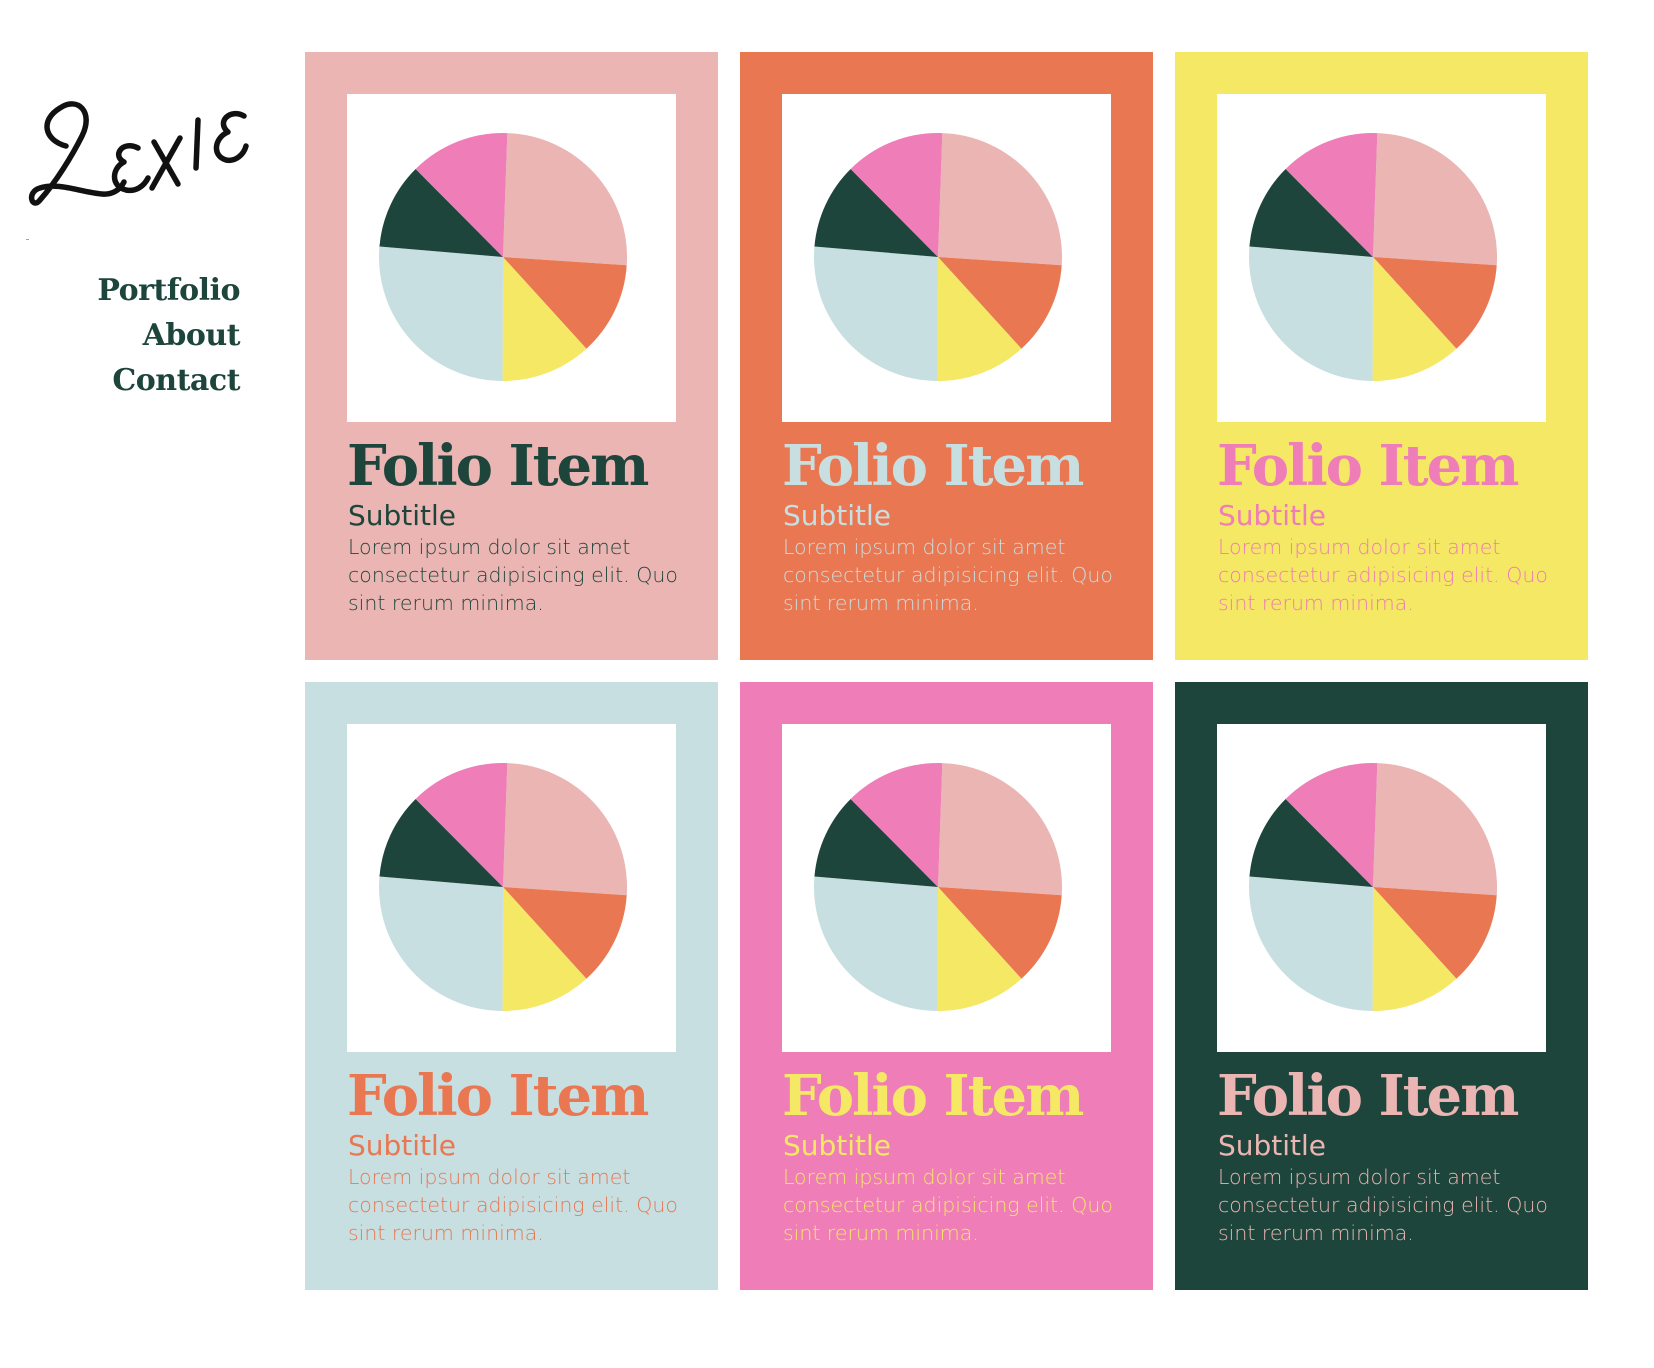  Describe the element at coordinates (168, 290) in the screenshot. I see `nav-portfolio-link: Portfolio` at that location.